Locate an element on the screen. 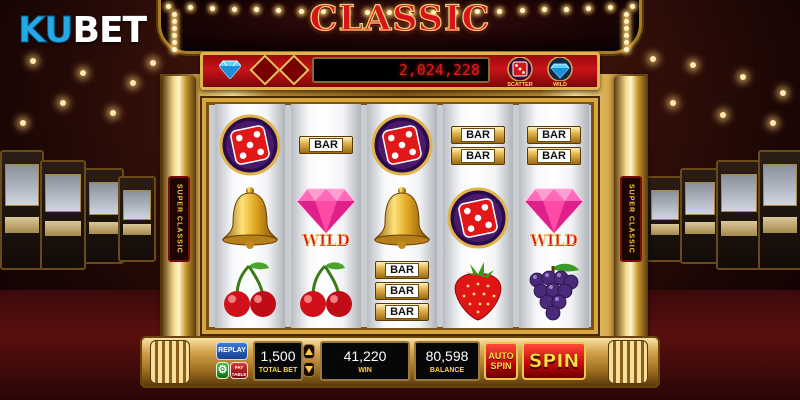 Image resolution: width=800 pixels, height=400 pixels. balance-display: 80,598 BALANCE is located at coordinates (447, 361).